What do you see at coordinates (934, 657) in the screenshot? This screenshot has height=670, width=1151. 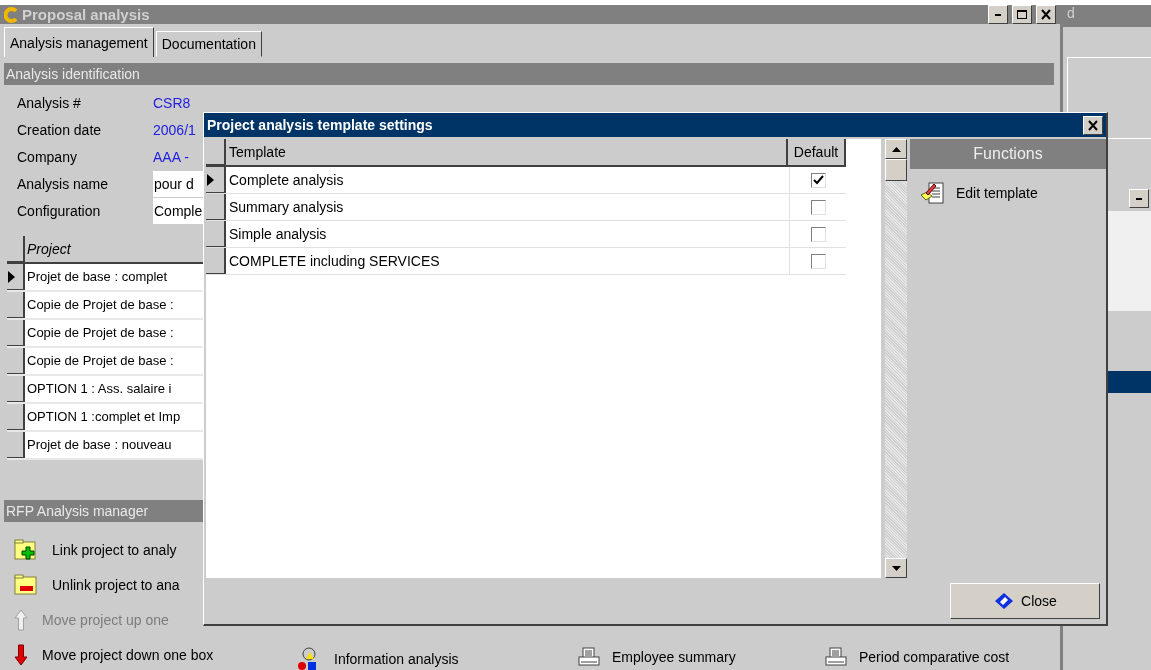 I see `action-link: Period comparative cost` at bounding box center [934, 657].